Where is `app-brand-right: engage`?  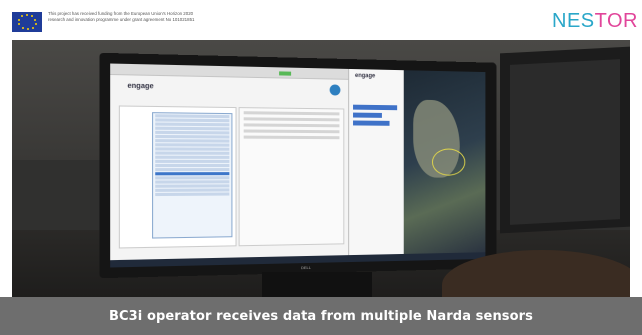
app-brand-right: engage is located at coordinates (365, 76).